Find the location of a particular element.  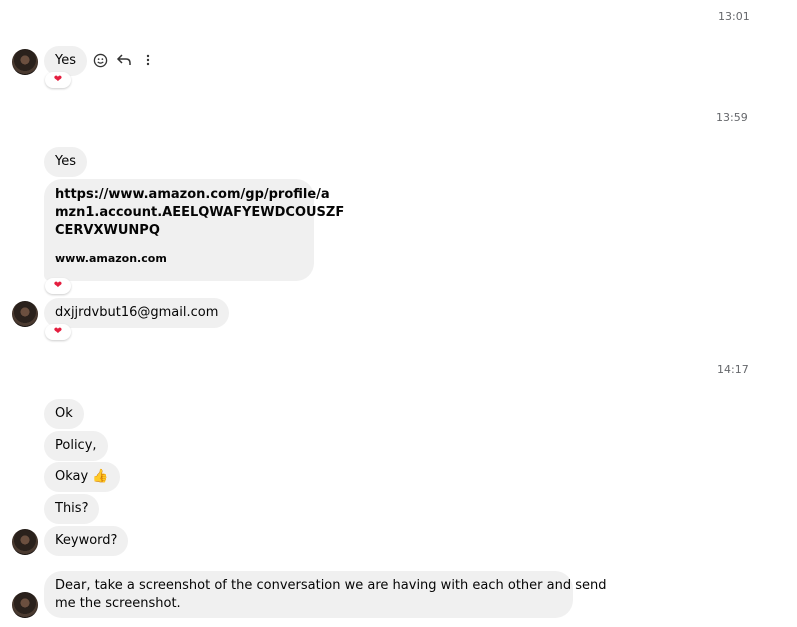

more-icon is located at coordinates (148, 60).